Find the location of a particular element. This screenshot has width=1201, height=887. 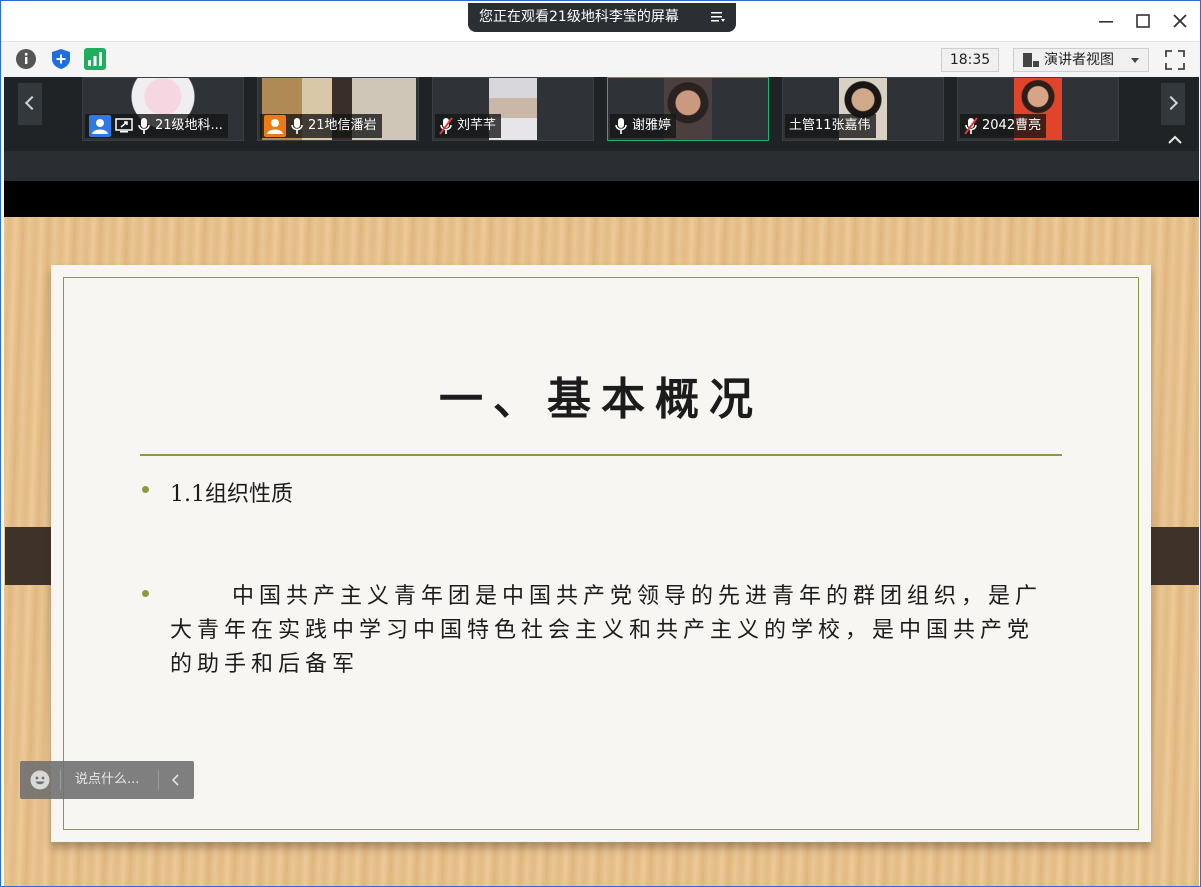

emoji-icon is located at coordinates (40, 780).